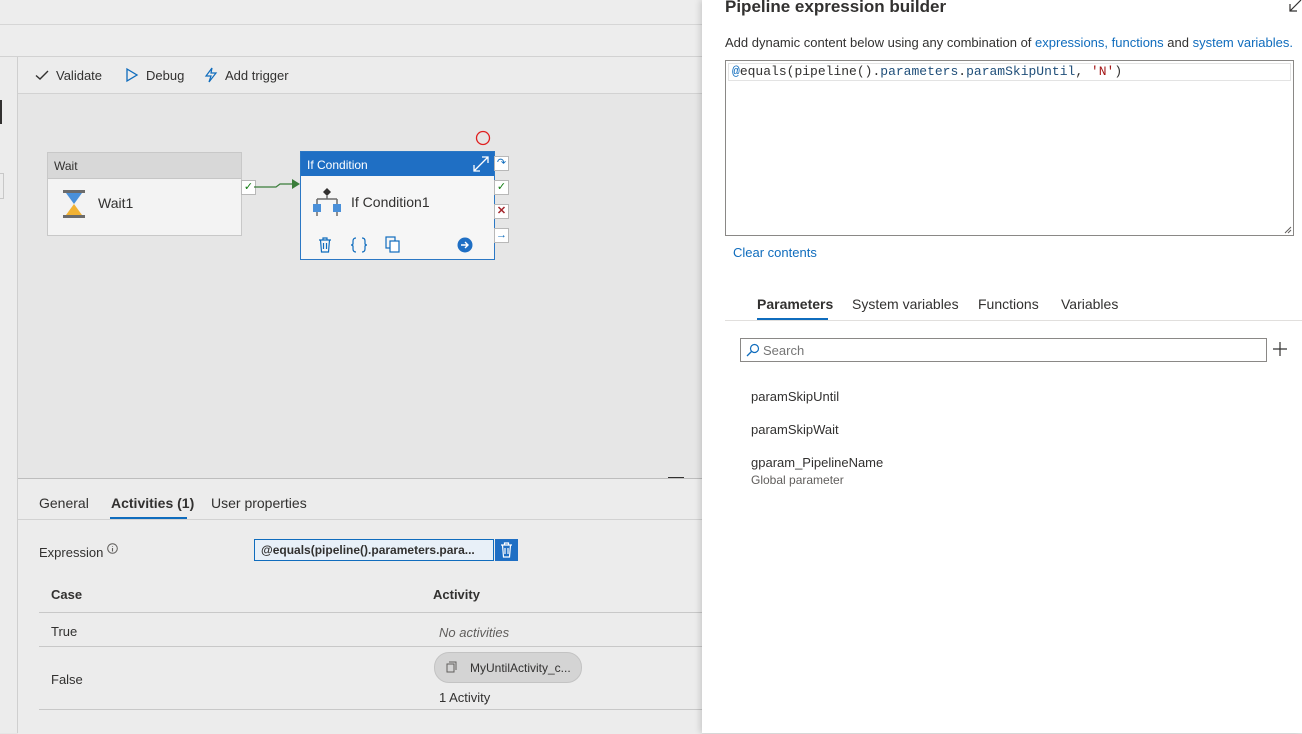 Image resolution: width=1302 pixels, height=734 pixels. I want to click on parameter-name: gparam_PipelineName, so click(817, 462).